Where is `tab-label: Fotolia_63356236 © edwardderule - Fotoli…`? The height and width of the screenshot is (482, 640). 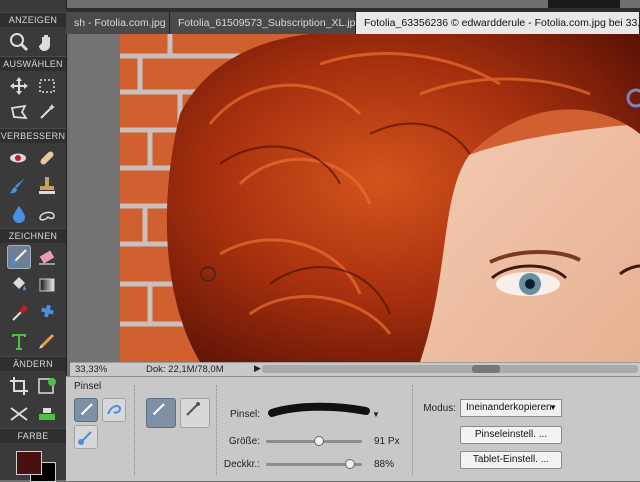 tab-label: Fotolia_63356236 © edwardderule - Fotoli… is located at coordinates (502, 23).